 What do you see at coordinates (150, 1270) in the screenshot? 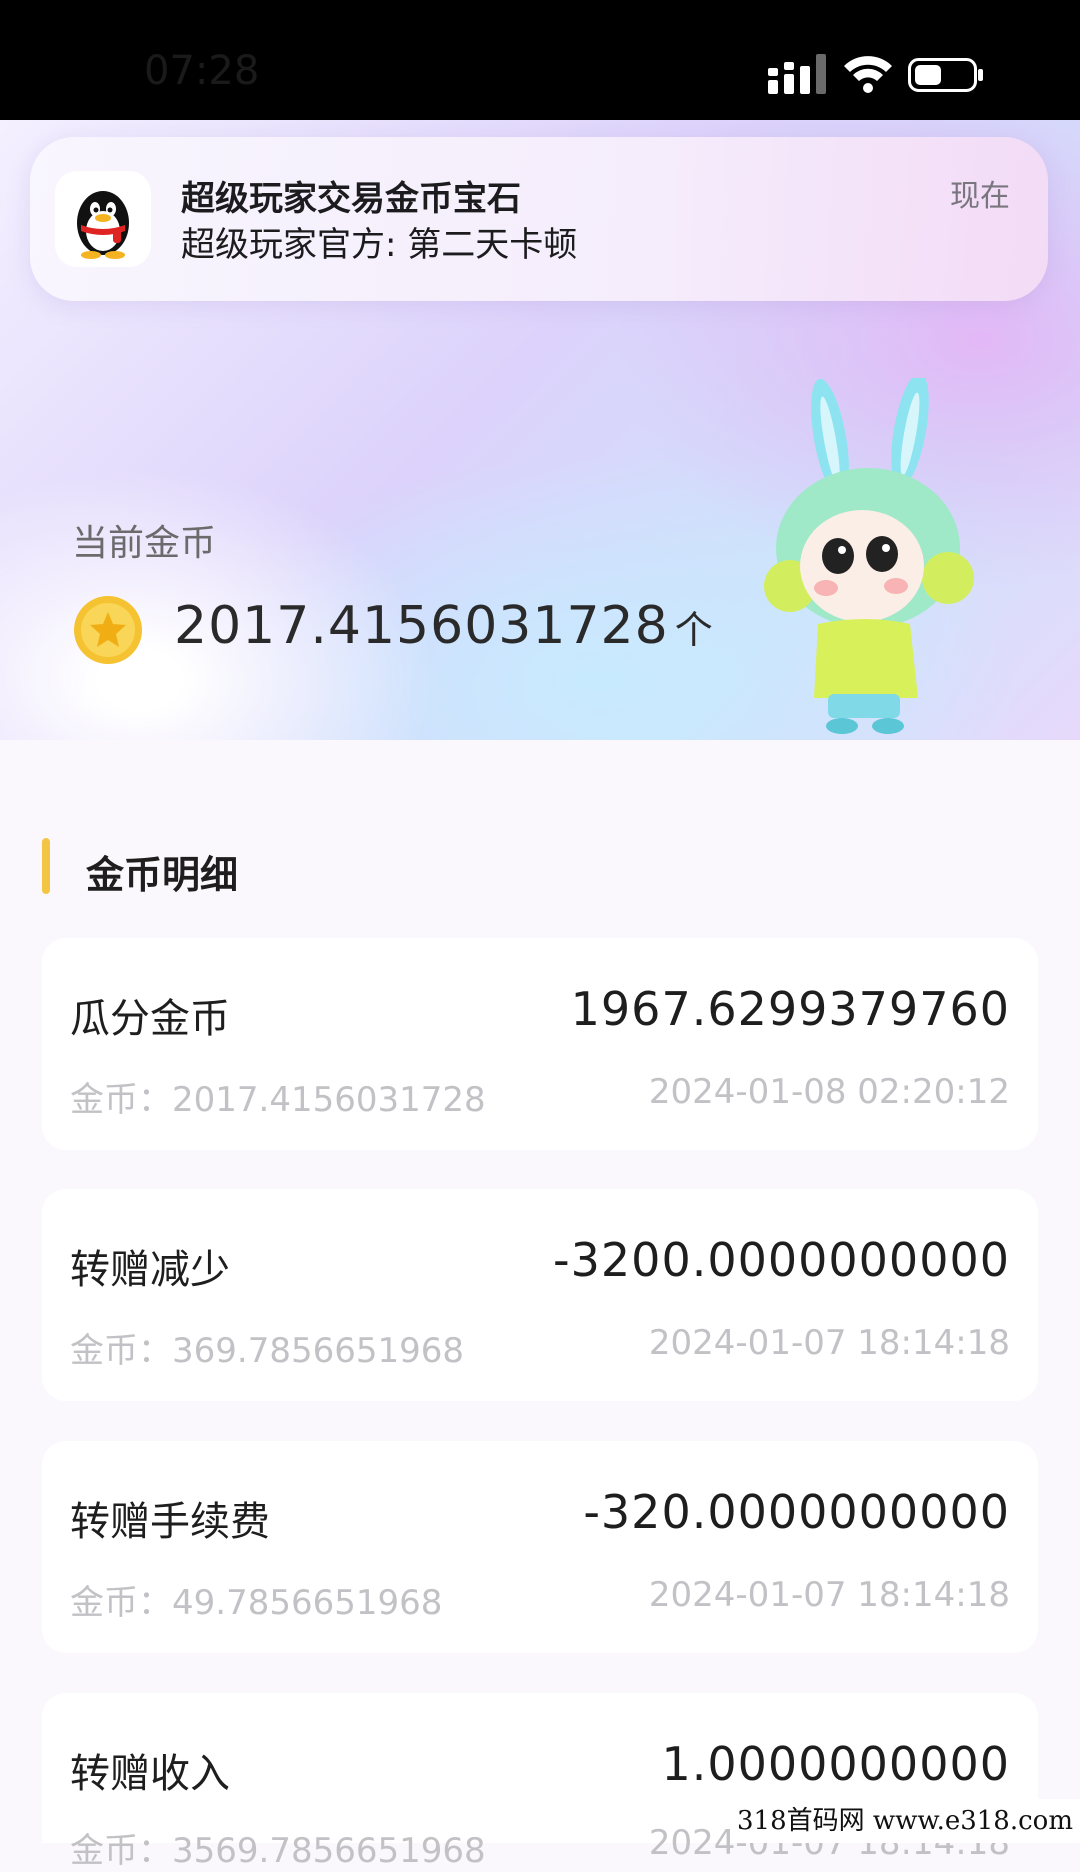
I see `record-title: 转赠减少` at bounding box center [150, 1270].